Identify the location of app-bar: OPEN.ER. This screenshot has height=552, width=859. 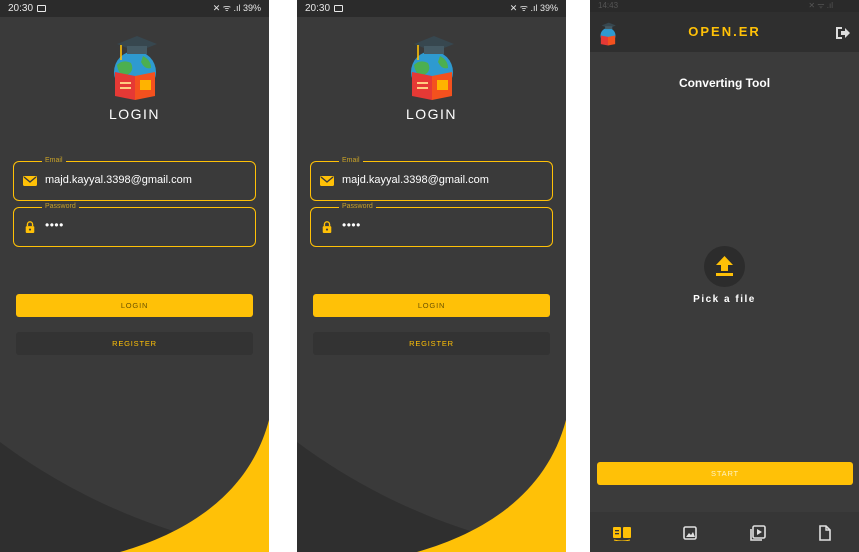
(724, 32).